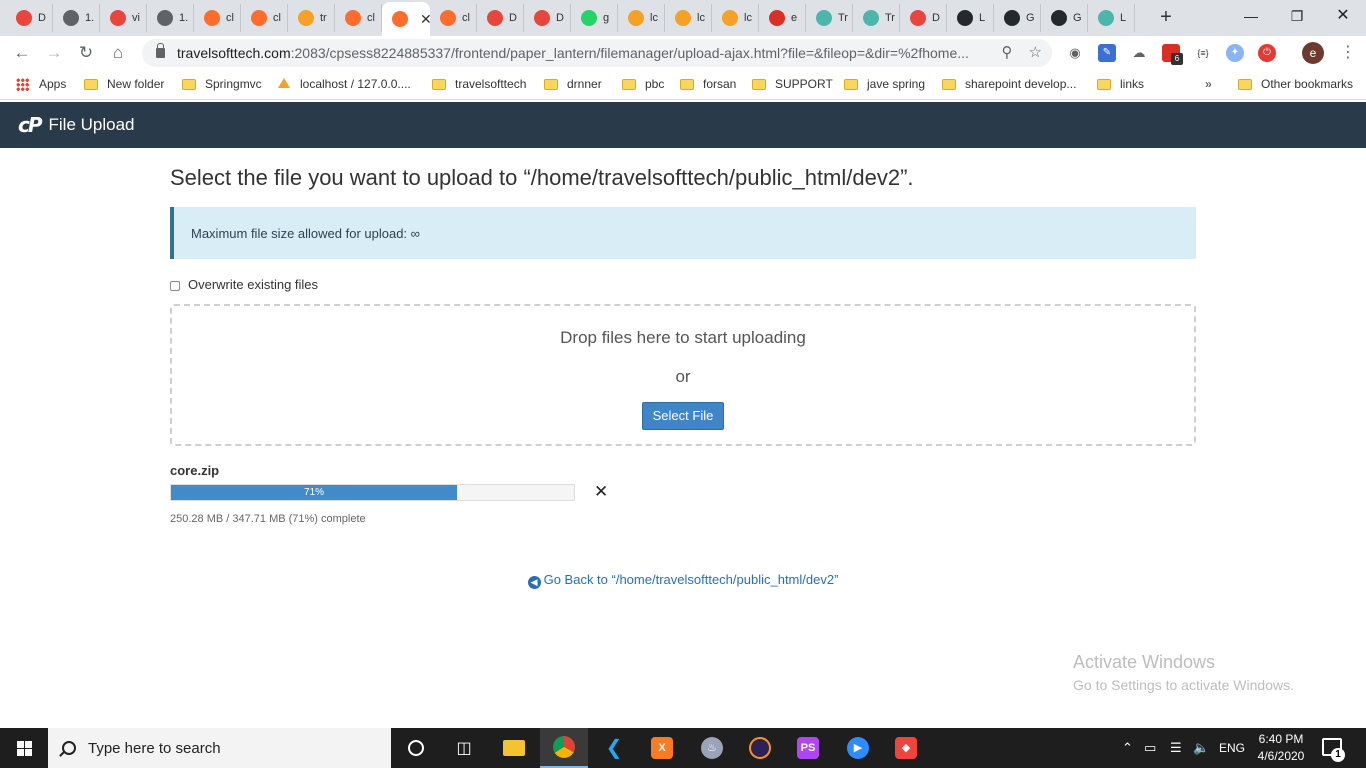 The height and width of the screenshot is (768, 1366). What do you see at coordinates (1120, 84) in the screenshot?
I see `bookmark-item: links` at bounding box center [1120, 84].